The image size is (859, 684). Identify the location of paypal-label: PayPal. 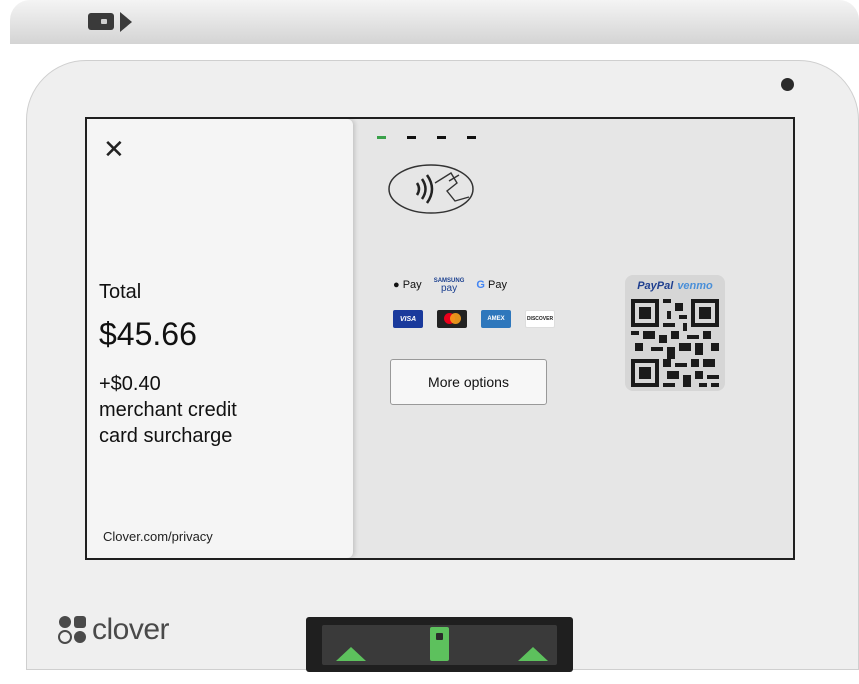
(655, 286).